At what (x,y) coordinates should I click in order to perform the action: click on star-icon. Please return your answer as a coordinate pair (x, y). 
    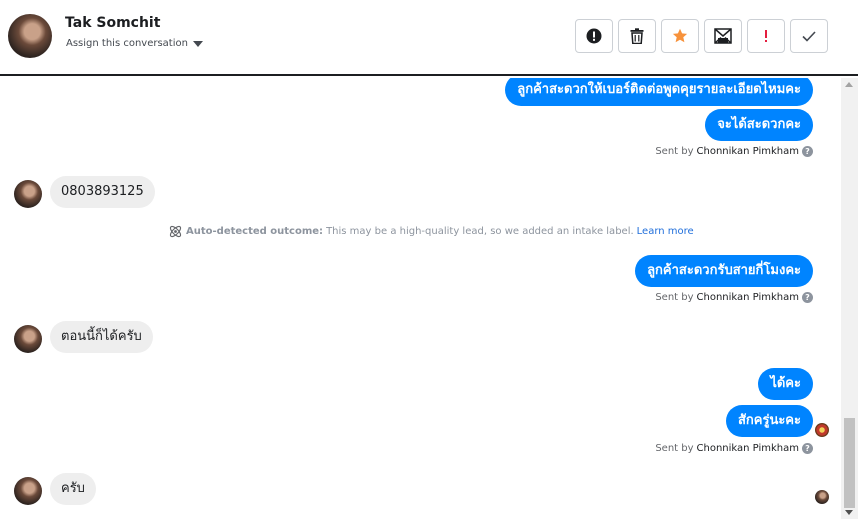
    Looking at the image, I should click on (680, 35).